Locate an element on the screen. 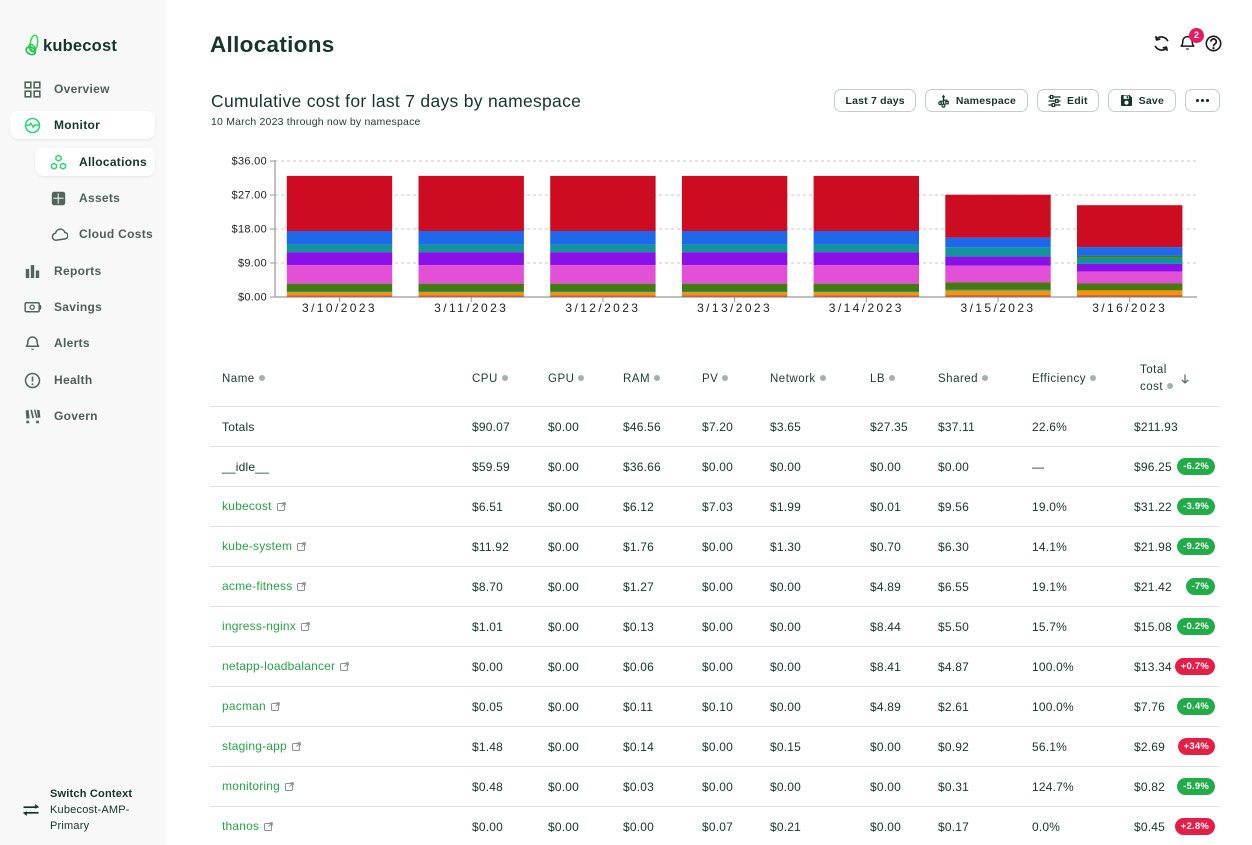 The height and width of the screenshot is (845, 1252). svg-text: 3/15/2023 is located at coordinates (998, 308).